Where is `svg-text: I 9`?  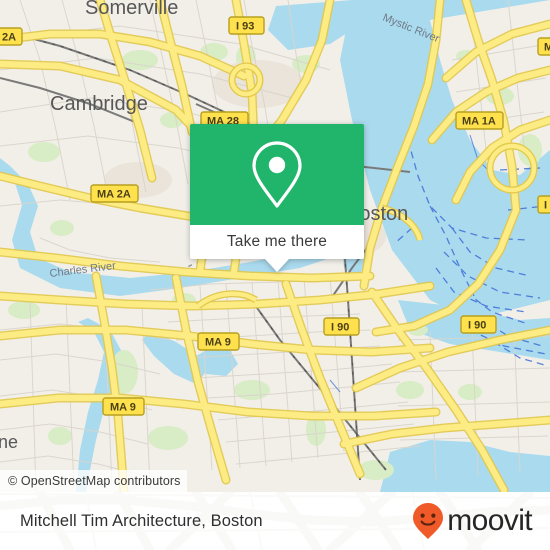
svg-text: I 9 is located at coordinates (547, 206).